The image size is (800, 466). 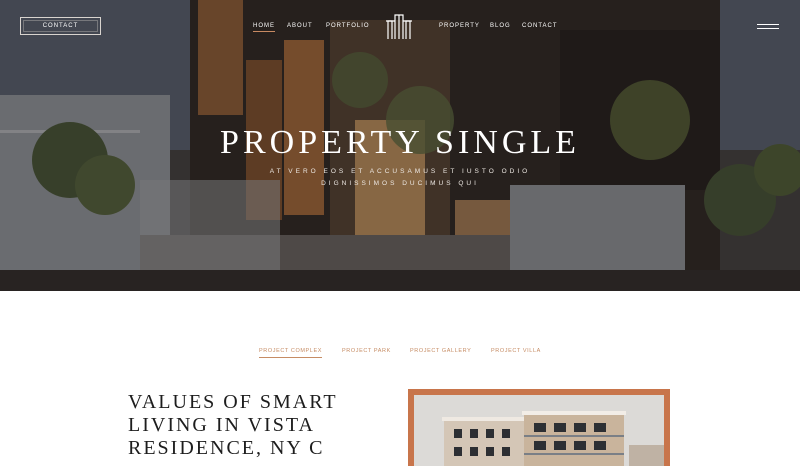 What do you see at coordinates (348, 26) in the screenshot?
I see `nav-item-portfolio: PORTFOLIO` at bounding box center [348, 26].